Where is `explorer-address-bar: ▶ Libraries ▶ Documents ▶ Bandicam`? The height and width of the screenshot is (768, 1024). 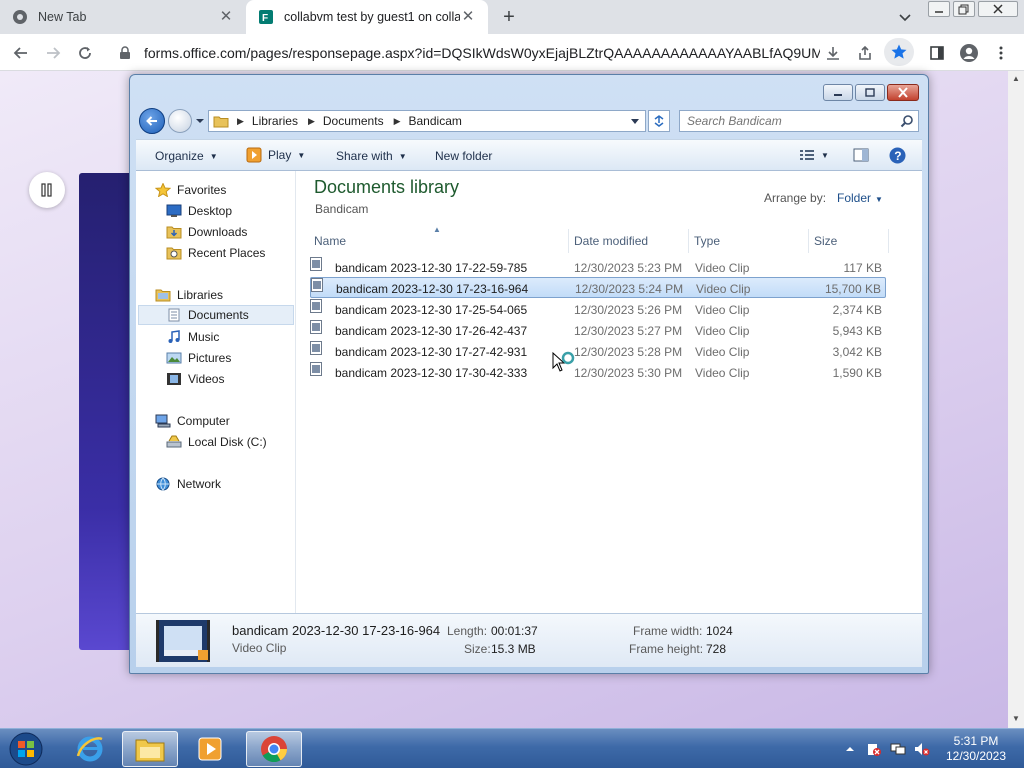 explorer-address-bar: ▶ Libraries ▶ Documents ▶ Bandicam is located at coordinates (427, 121).